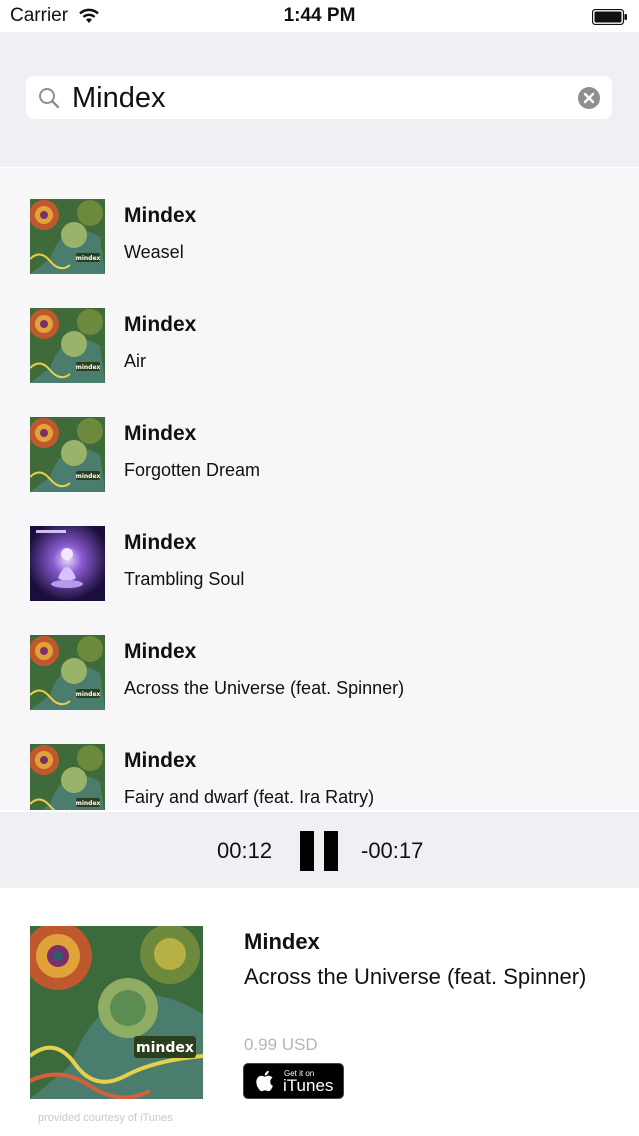 Image resolution: width=639 pixels, height=1136 pixels. I want to click on pause-button, so click(320, 851).